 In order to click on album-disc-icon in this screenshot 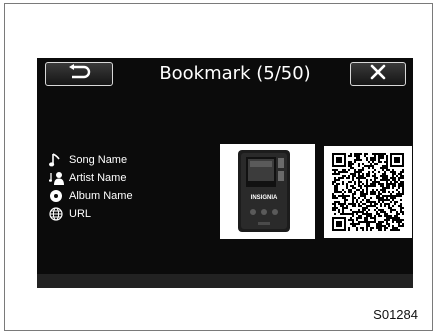, I will do `click(59, 196)`.